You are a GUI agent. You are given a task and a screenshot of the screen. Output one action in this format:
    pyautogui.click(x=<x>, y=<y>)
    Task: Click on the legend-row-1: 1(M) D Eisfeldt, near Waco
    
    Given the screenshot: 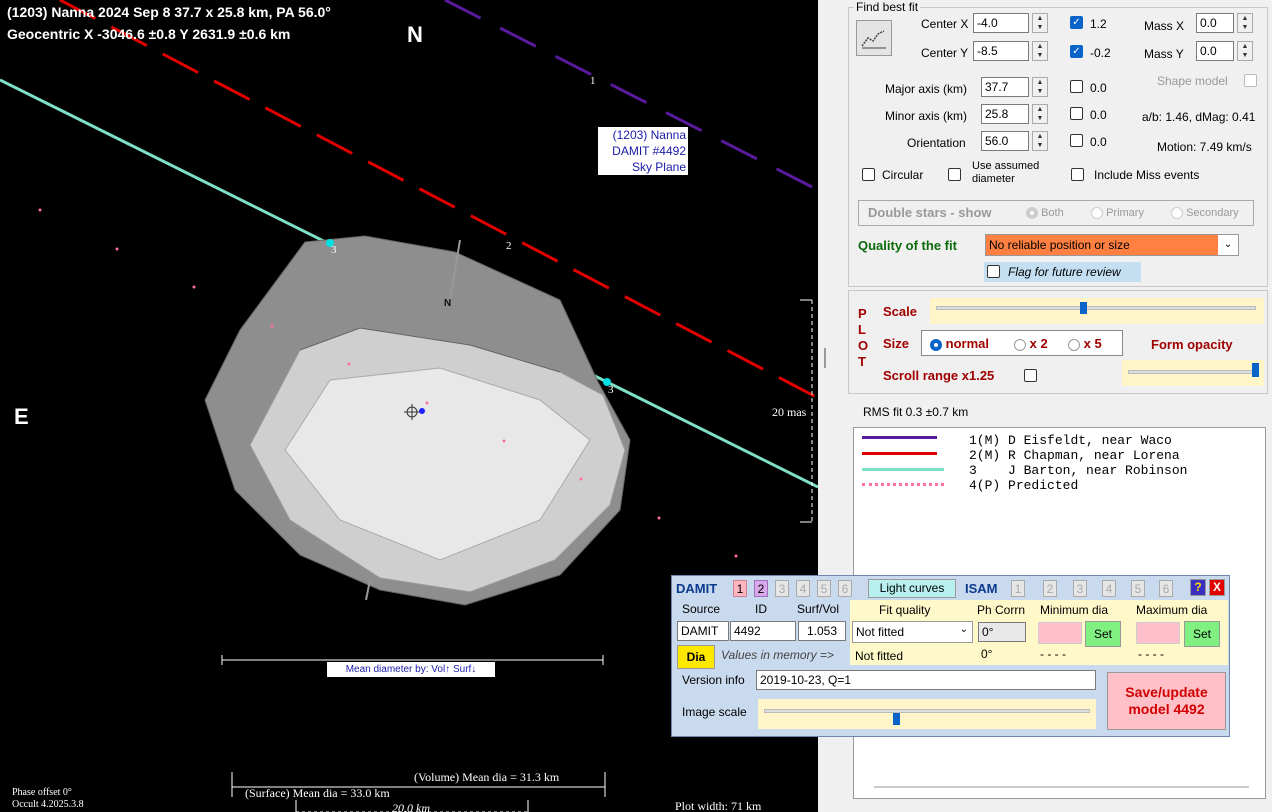 What is the action you would take?
    pyautogui.click(x=1070, y=440)
    